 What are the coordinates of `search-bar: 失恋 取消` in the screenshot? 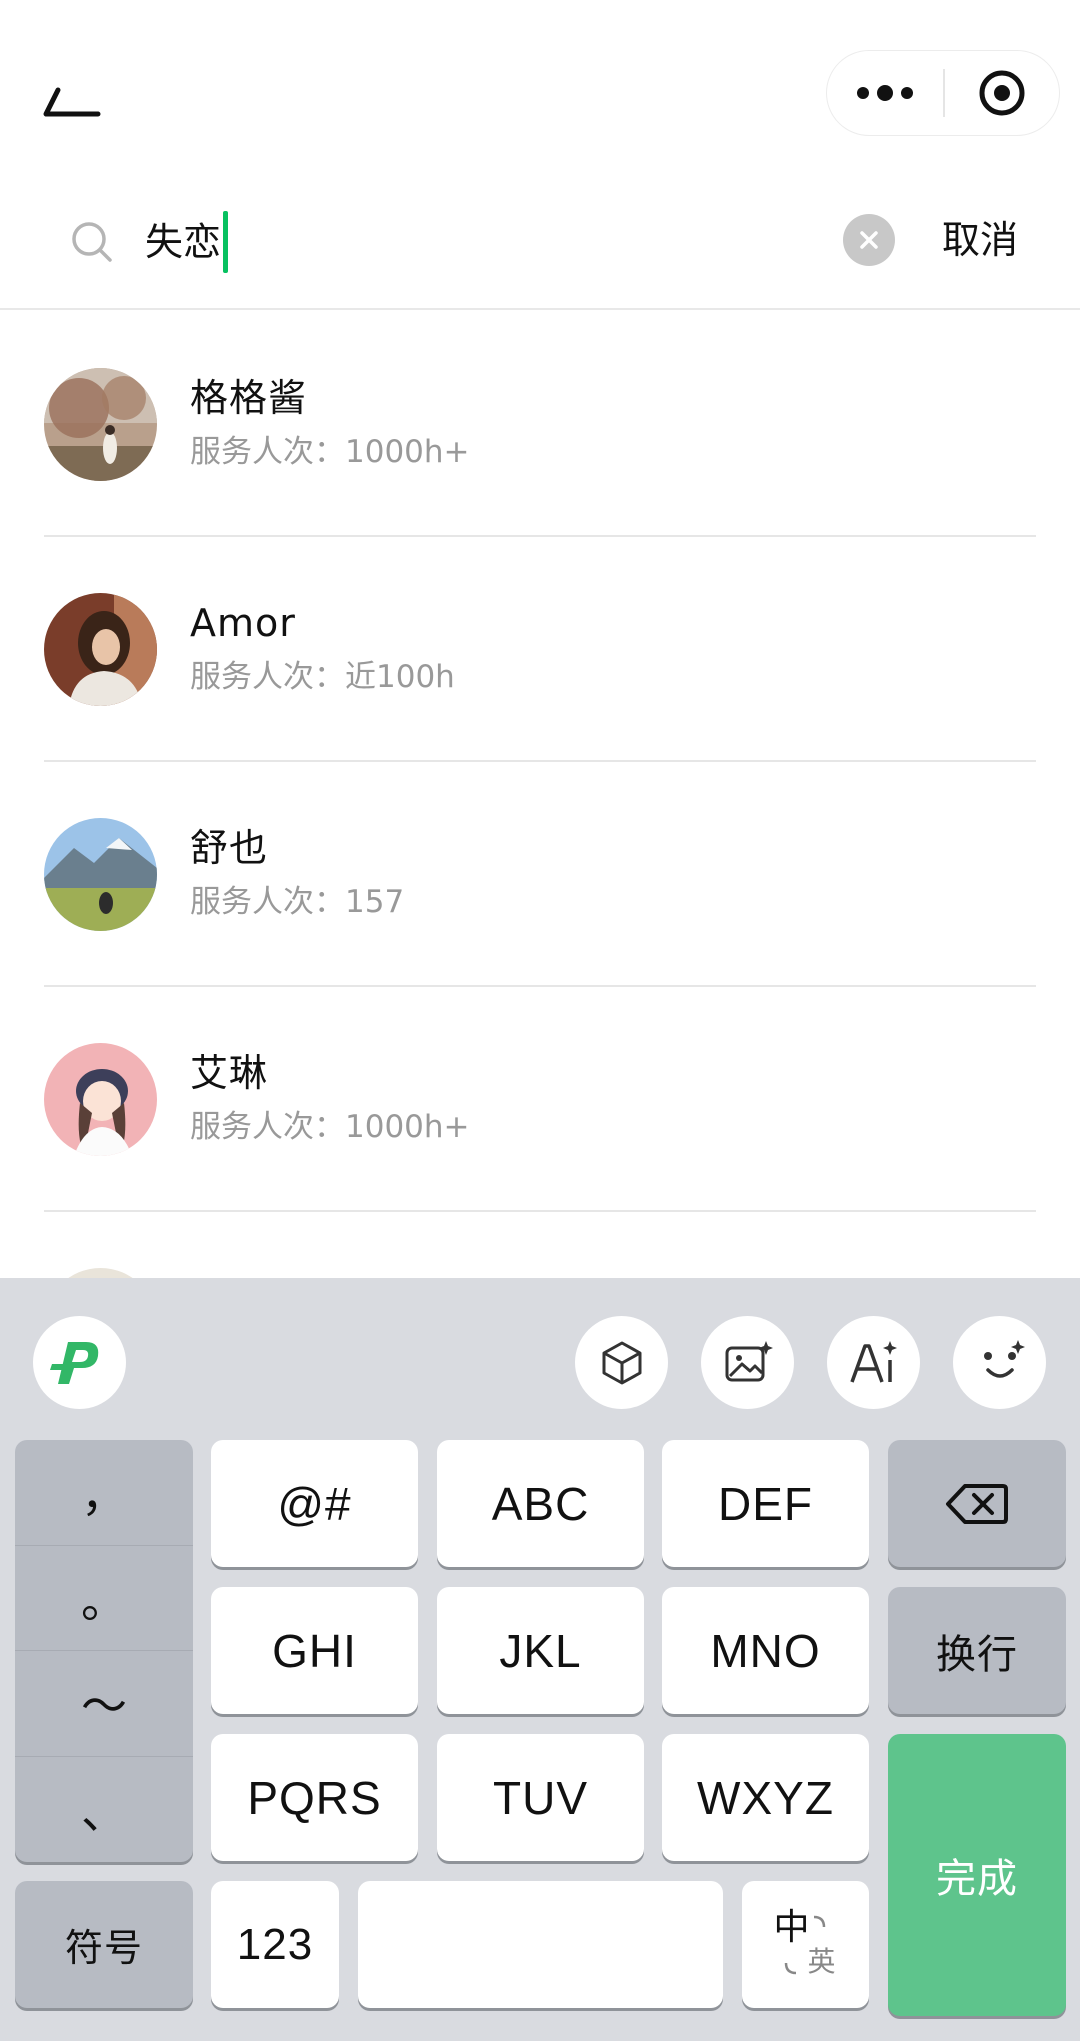 It's located at (540, 245).